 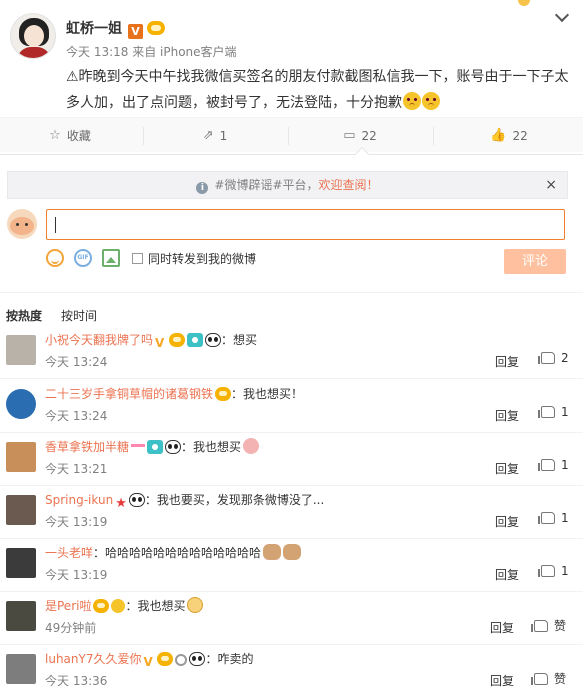 What do you see at coordinates (69, 553) in the screenshot?
I see `commenter-name: 一头老咩` at bounding box center [69, 553].